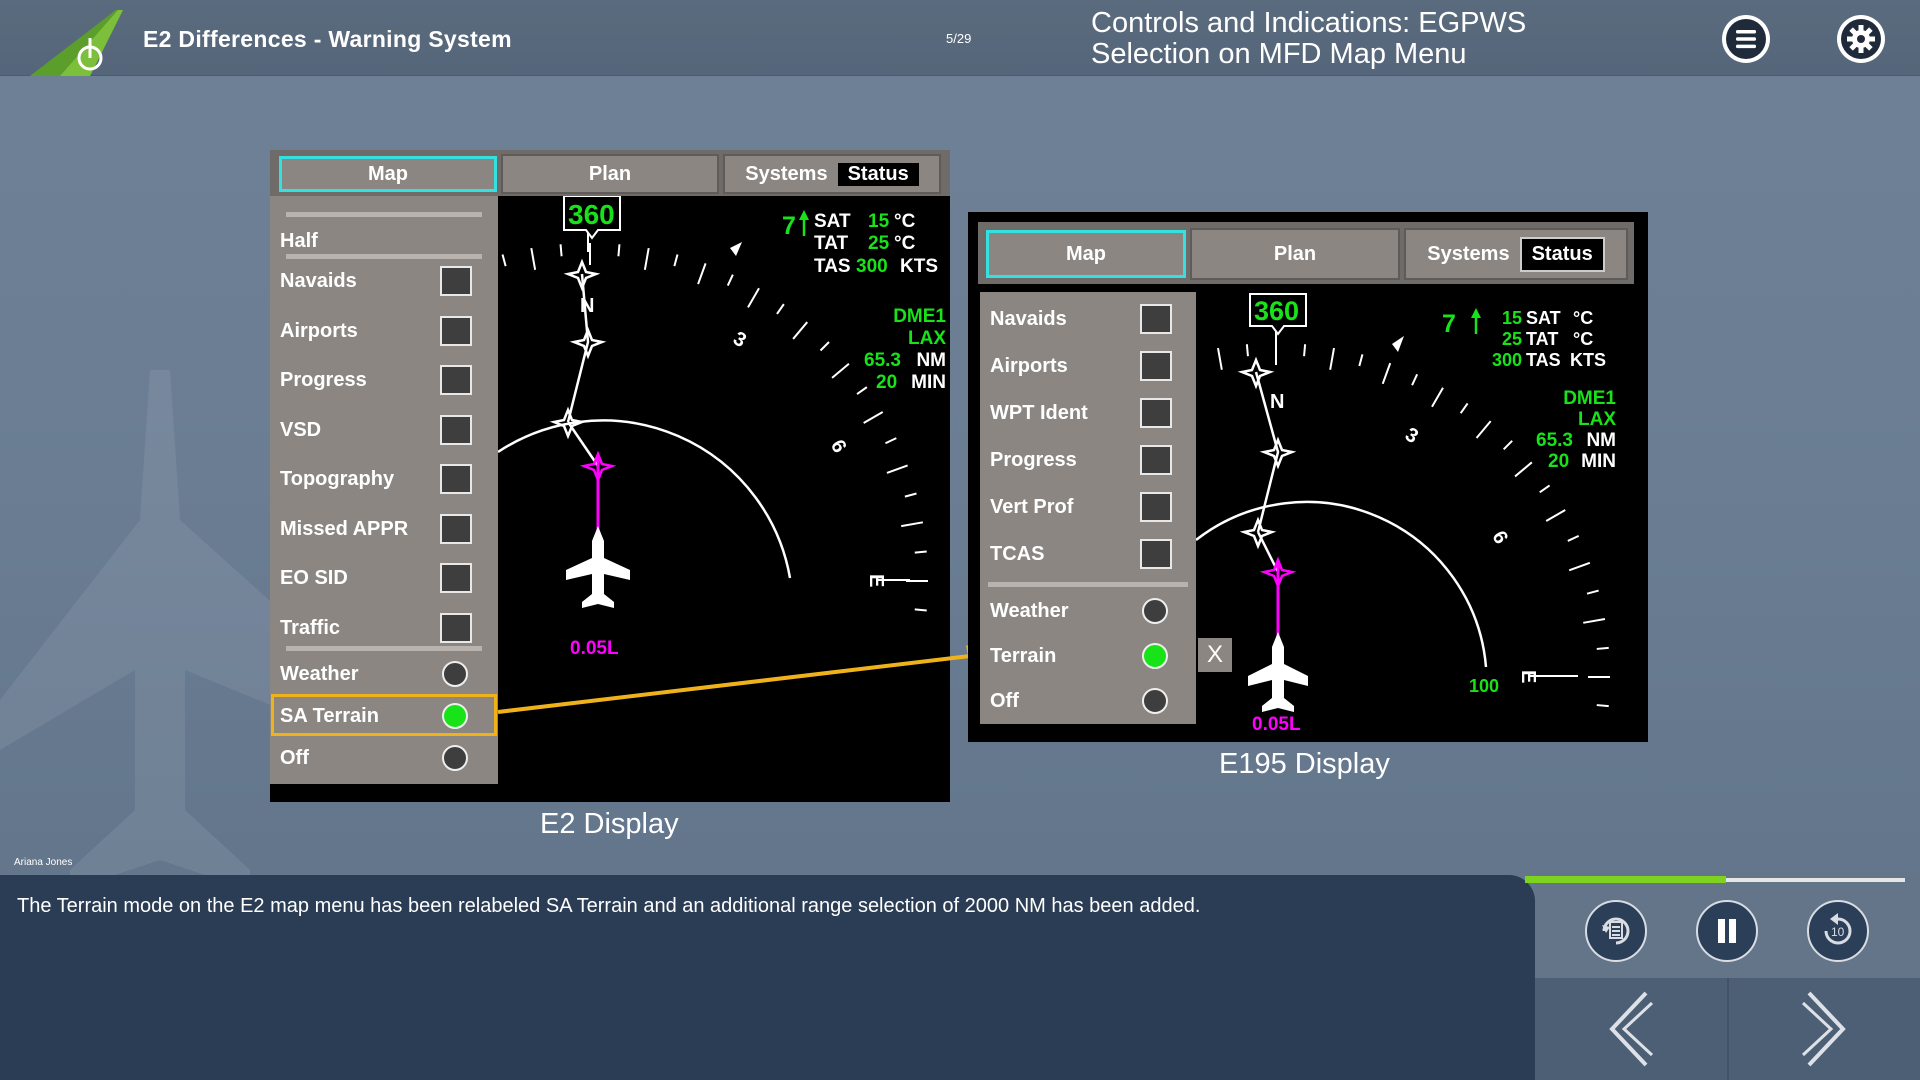  What do you see at coordinates (928, 382) in the screenshot?
I see `e2-nav-time-unit: MIN` at bounding box center [928, 382].